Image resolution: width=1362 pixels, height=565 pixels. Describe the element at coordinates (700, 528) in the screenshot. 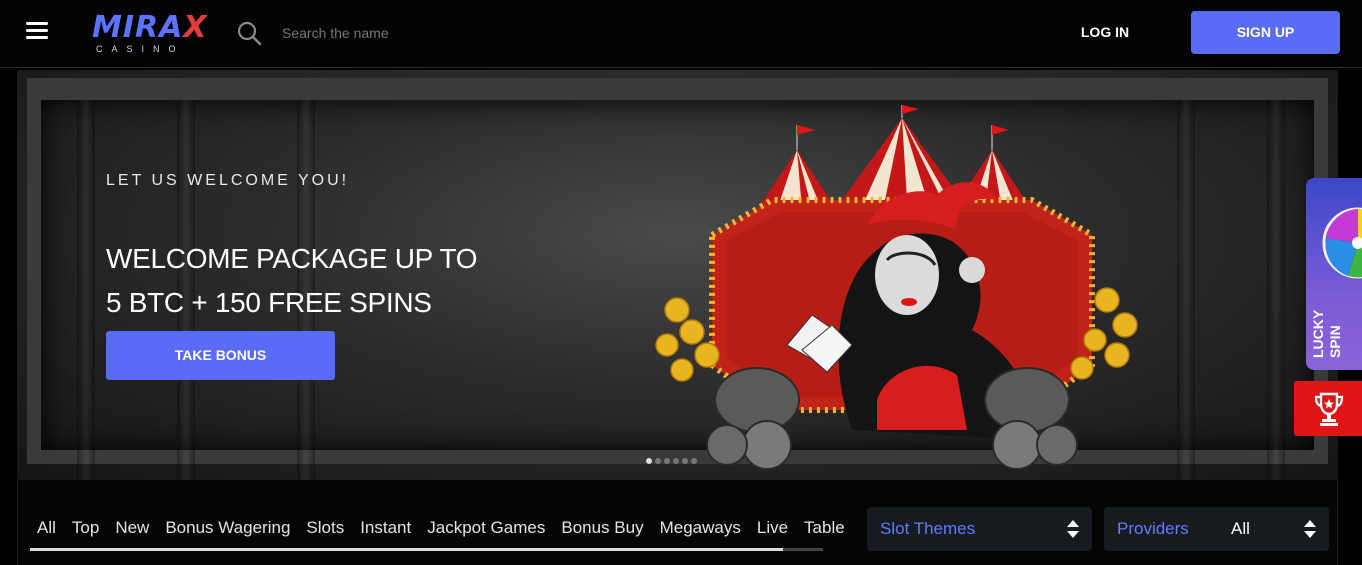

I see `category-tab-megaways: Megaways` at that location.